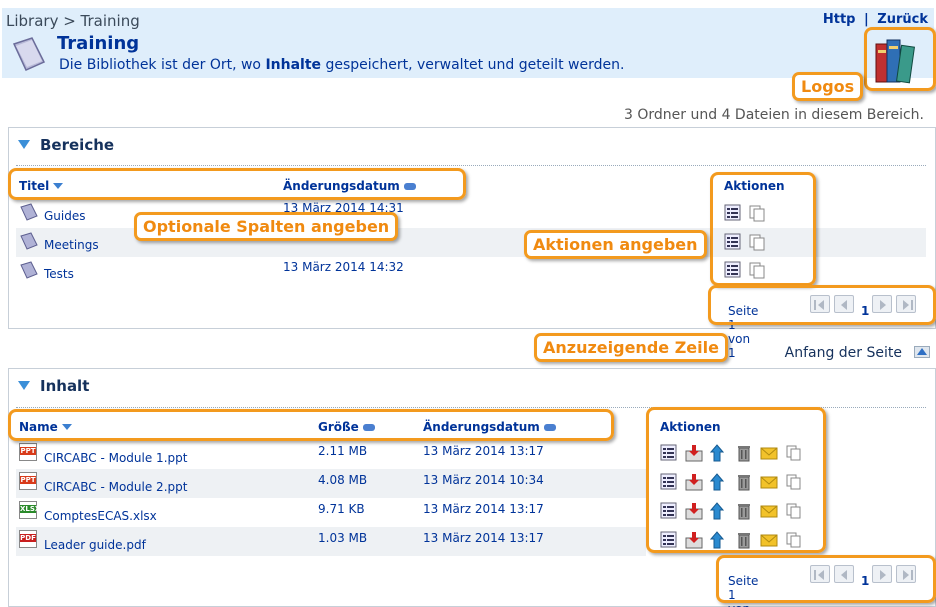 The height and width of the screenshot is (607, 936). What do you see at coordinates (822, 305) in the screenshot?
I see `annotation-box-space-pager` at bounding box center [822, 305].